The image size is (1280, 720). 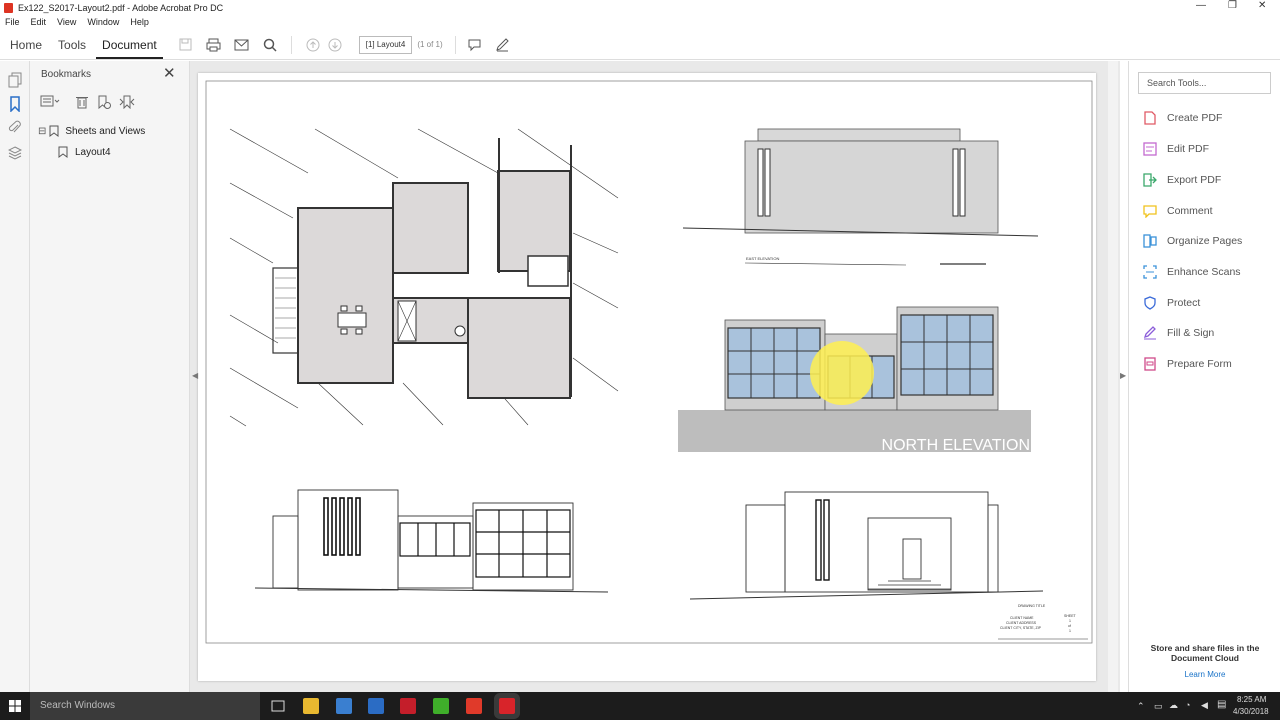 What do you see at coordinates (1251, 711) in the screenshot?
I see `clock-date: 4/30/2018` at bounding box center [1251, 711].